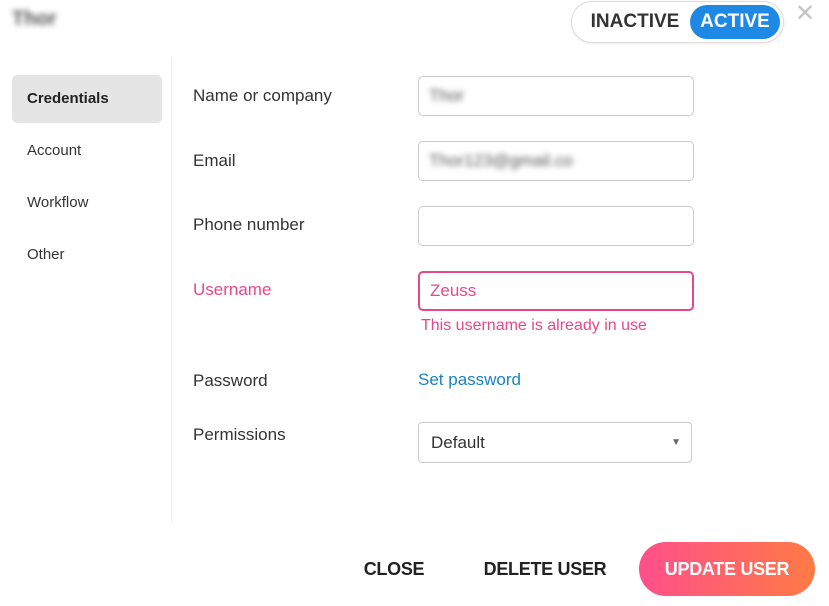 The image size is (829, 606). What do you see at coordinates (239, 434) in the screenshot?
I see `permissions-label: Permissions` at bounding box center [239, 434].